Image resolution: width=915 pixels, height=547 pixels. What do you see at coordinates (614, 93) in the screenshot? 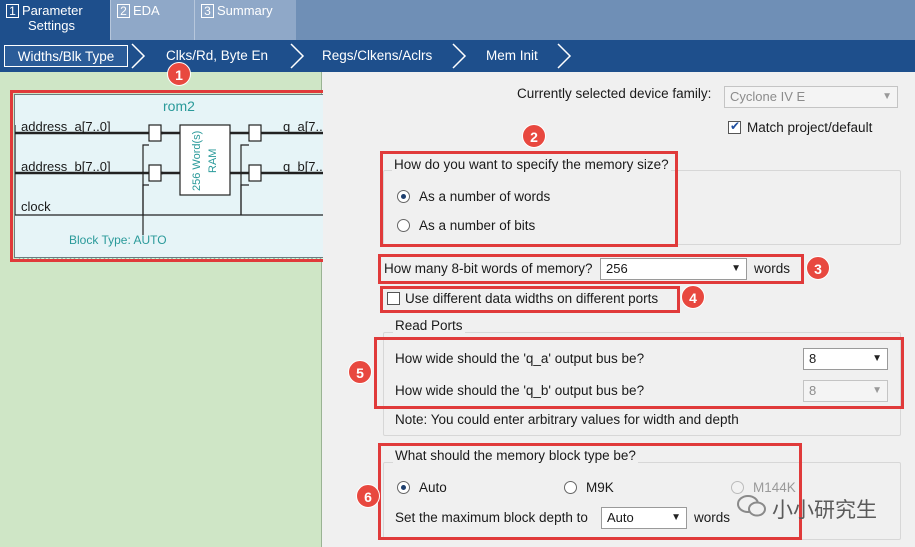
I see `device-family-label: Currently selected device family:` at bounding box center [614, 93].